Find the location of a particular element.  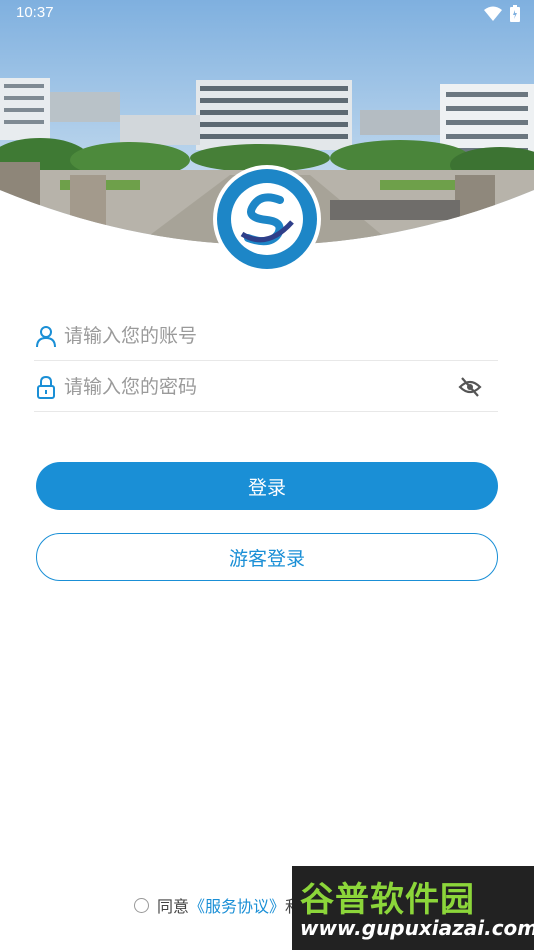

agree-text: 同意 is located at coordinates (173, 906).